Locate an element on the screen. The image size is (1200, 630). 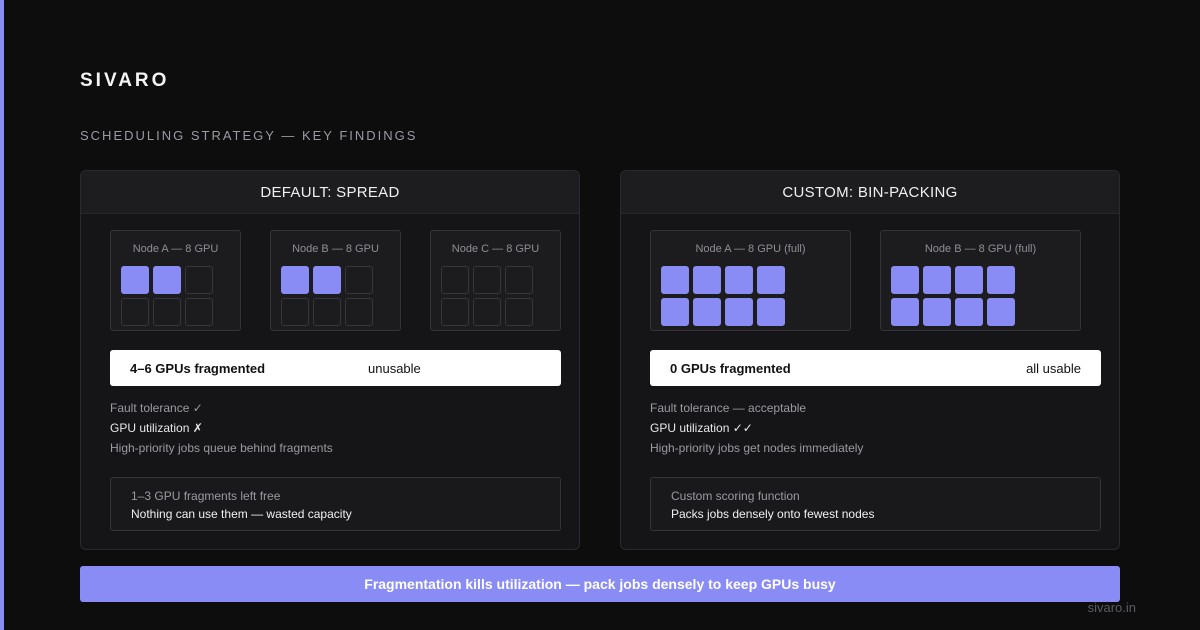
fragmented-count: 0 GPUs fragmented is located at coordinates (730, 368).